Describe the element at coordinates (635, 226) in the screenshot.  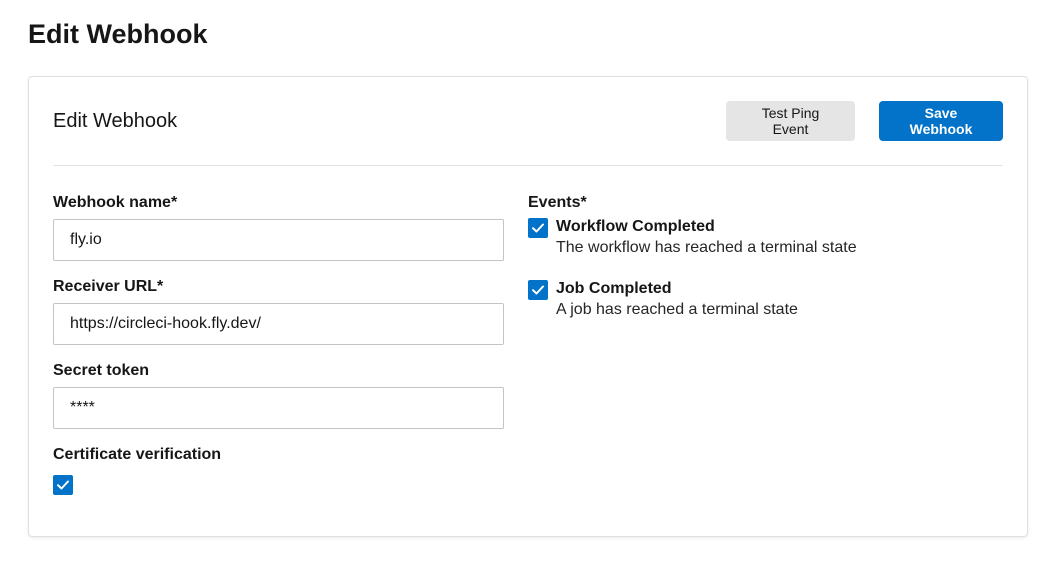
I see `event-name: Workflow Completed` at that location.